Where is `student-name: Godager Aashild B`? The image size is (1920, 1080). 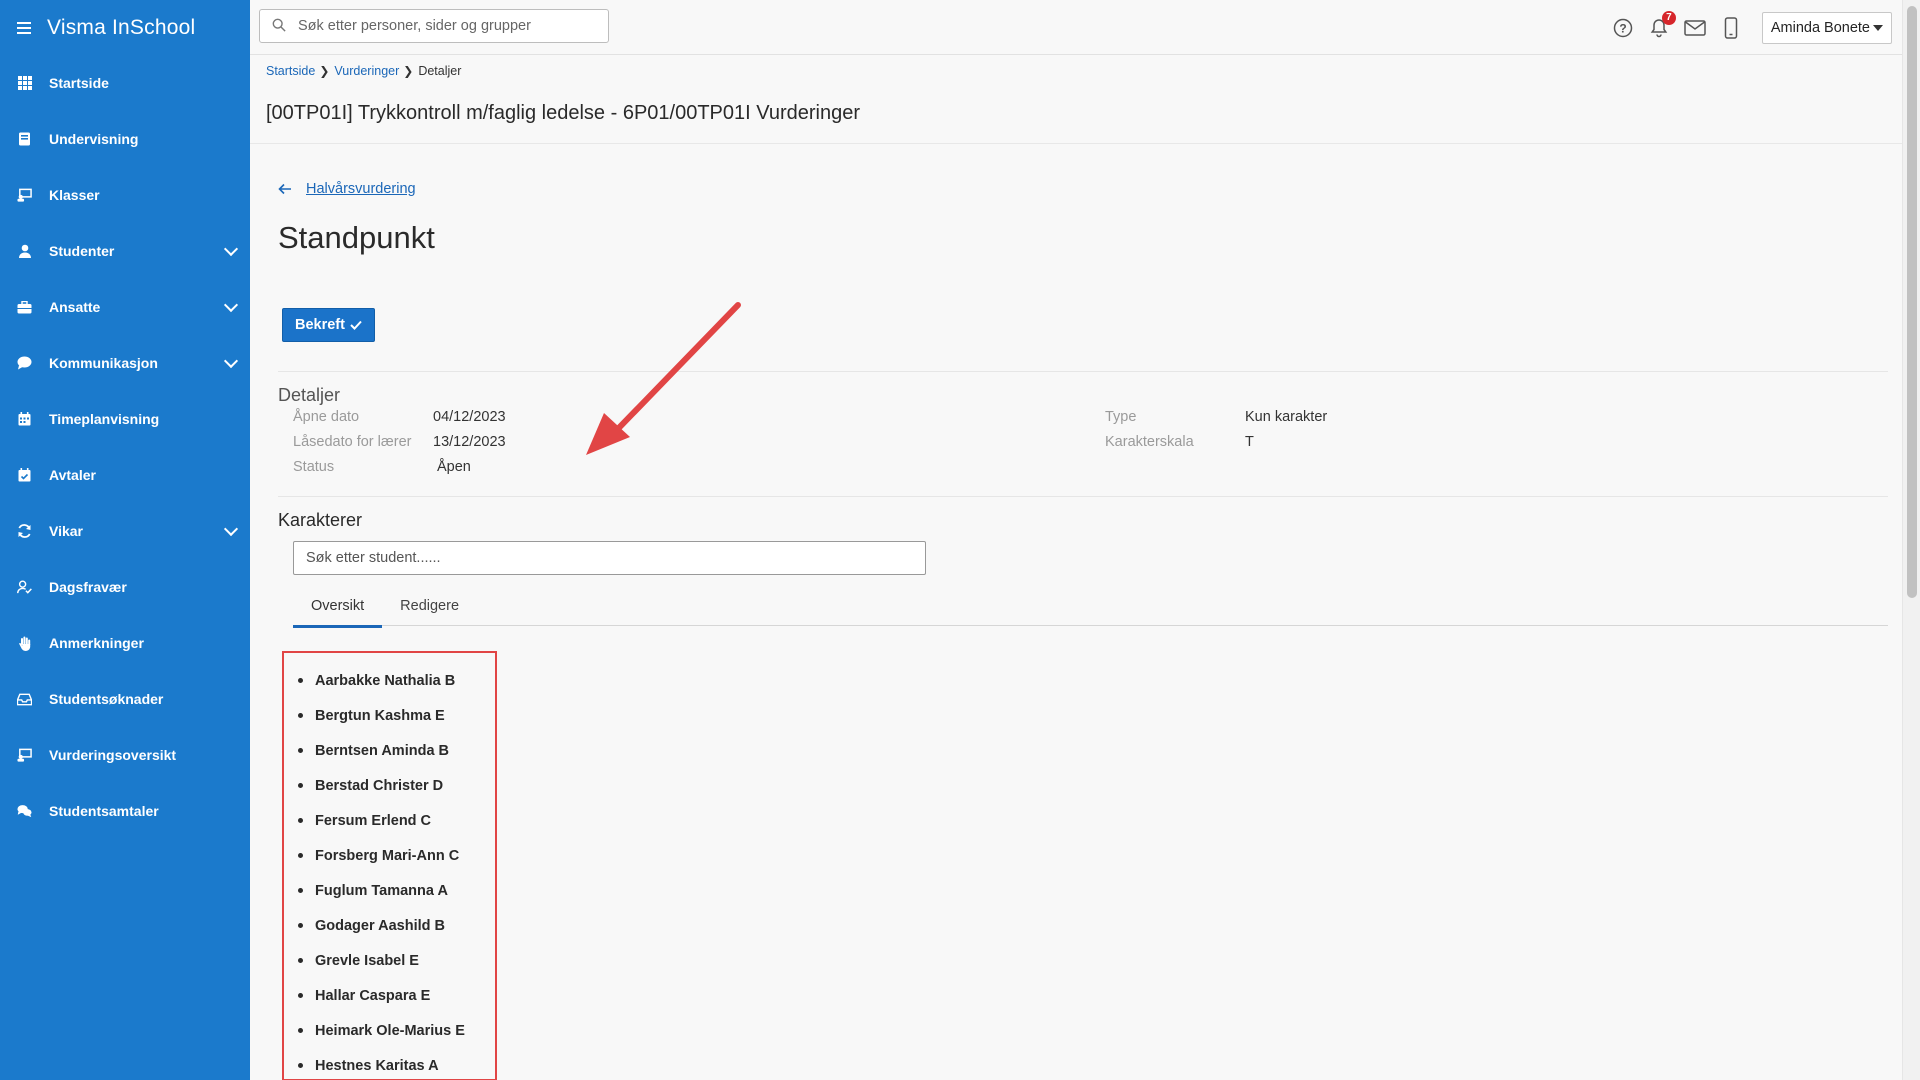
student-name: Godager Aashild B is located at coordinates (380, 925).